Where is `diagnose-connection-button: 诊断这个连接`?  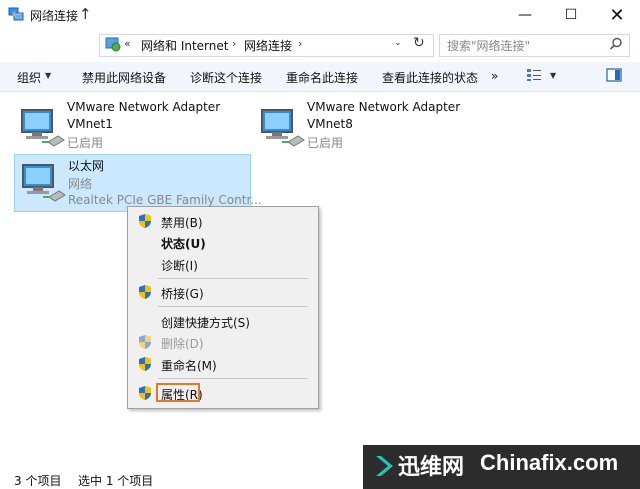 diagnose-connection-button: 诊断这个连接 is located at coordinates (226, 77).